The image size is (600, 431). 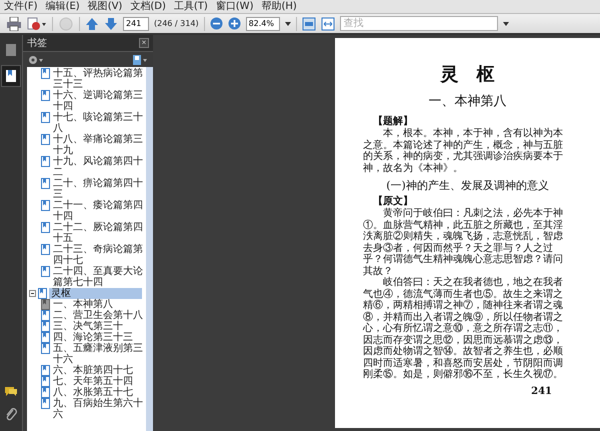 I want to click on body-paragraph: 岐伯答曰：天之在我者德也，地之在我者气也④，德流气薄而生者也⑤。故生之来谓之精⑥，两精相搏谓之神⑦，随神往来者谓之魂⑧，并精而出入者谓之魄⑨，所以任物者谓之心，心有所忆谓之意⑩，意之所存谓之志⑪，因志而存变谓之思⑫，因思而远慕谓之虑⑬，因虑而处物谓之智⑭。故智者之养生也，必顺四时而适寒暑，和喜怒而安居处，节阴阳而调刚柔⑮。如是，则僻邪⑯不至，长生久视⑰。, so click(x=463, y=328).